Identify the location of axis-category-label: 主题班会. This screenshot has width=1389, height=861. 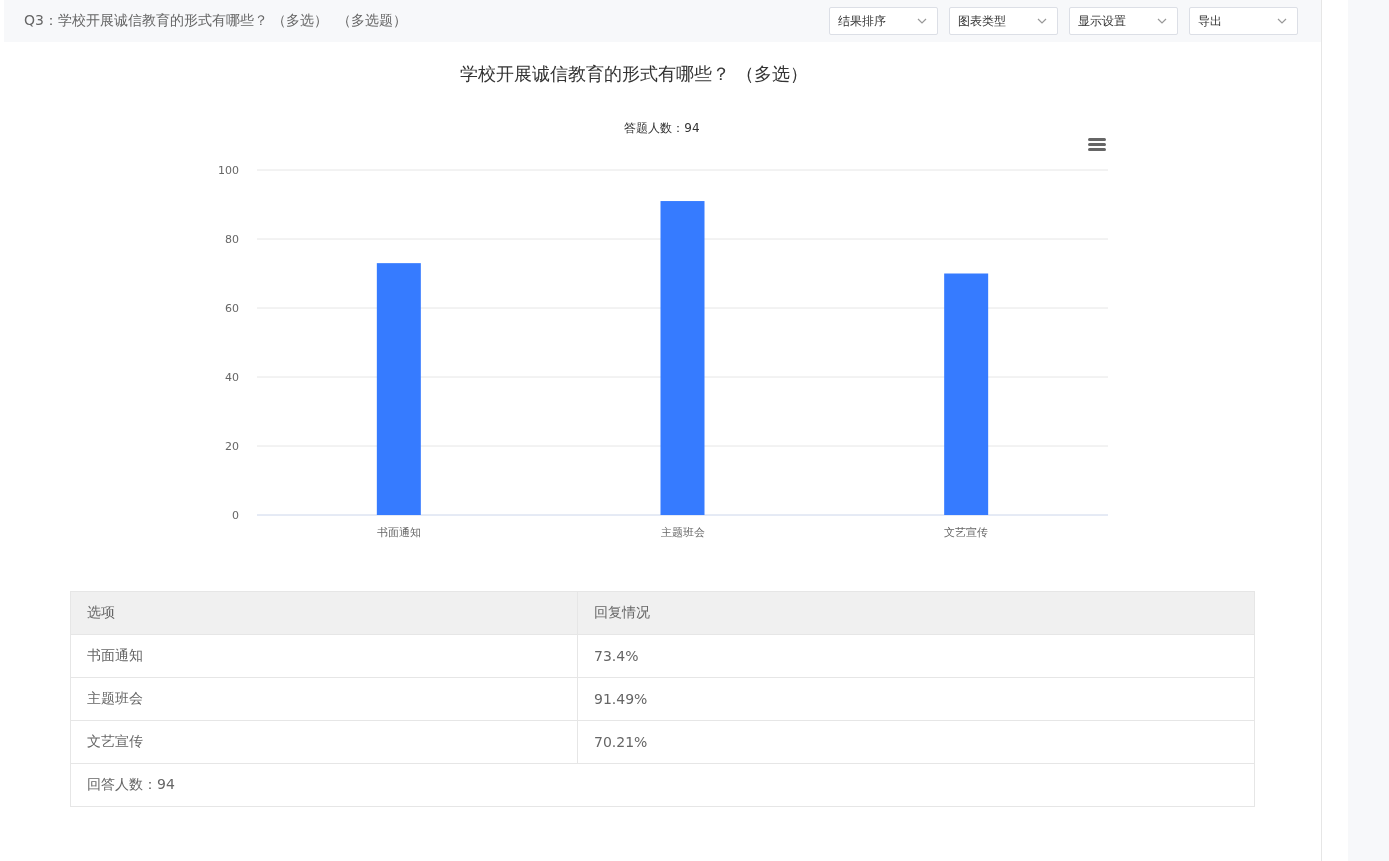
(682, 532).